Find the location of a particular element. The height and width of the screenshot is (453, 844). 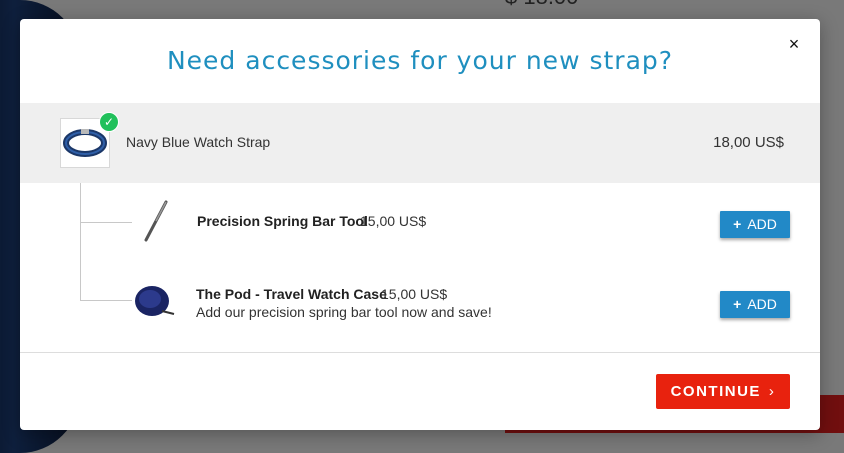

main-product-name: Navy Blue Watch Strap is located at coordinates (198, 142).